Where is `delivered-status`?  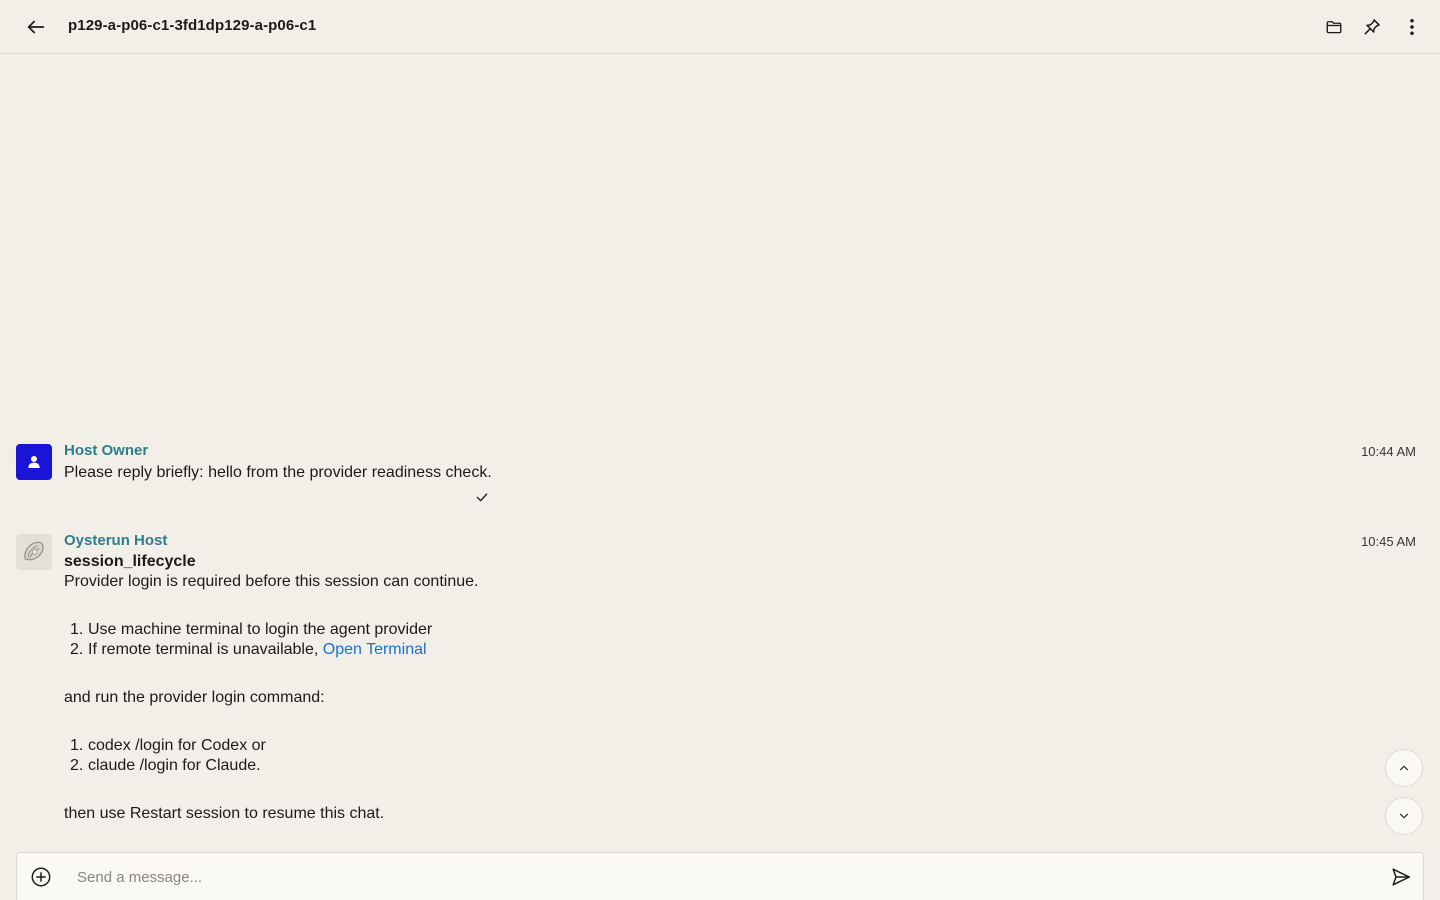 delivered-status is located at coordinates (482, 499).